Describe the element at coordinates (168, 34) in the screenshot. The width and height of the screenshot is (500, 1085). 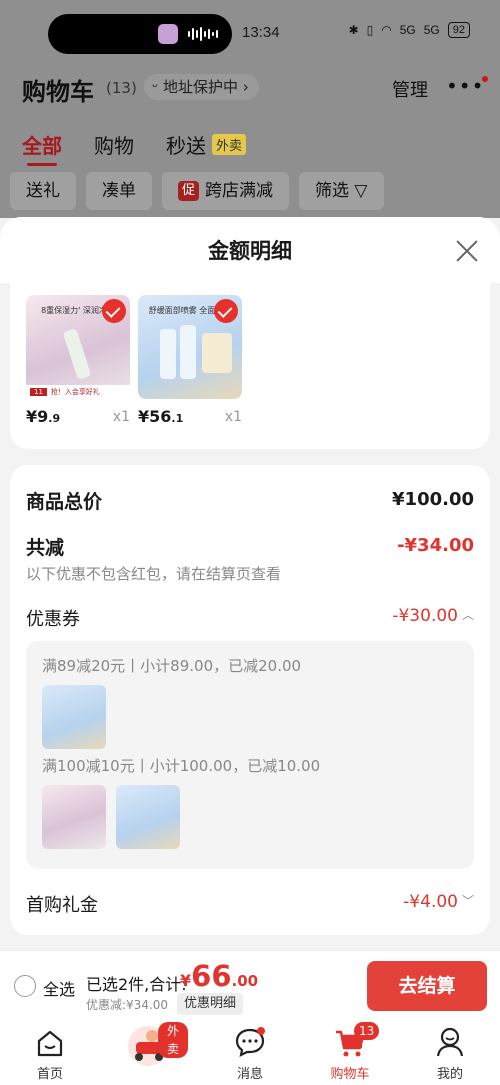
I see `music-app-icon` at that location.